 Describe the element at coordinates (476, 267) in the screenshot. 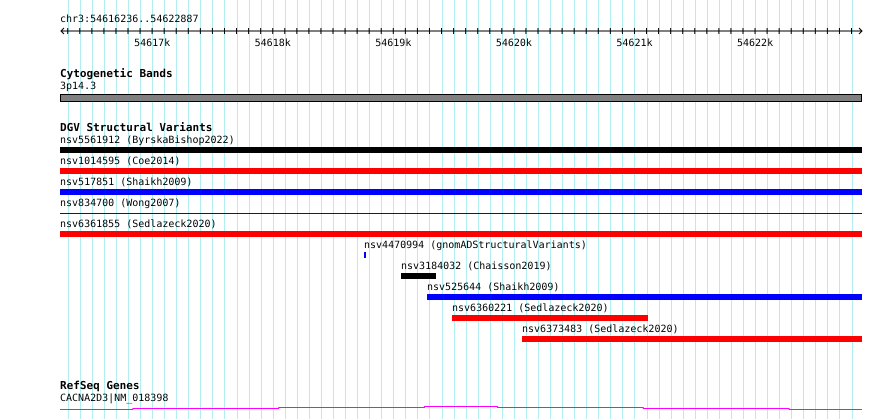

I see `feature-label: nsv3184032 (Chaisson2019)` at that location.